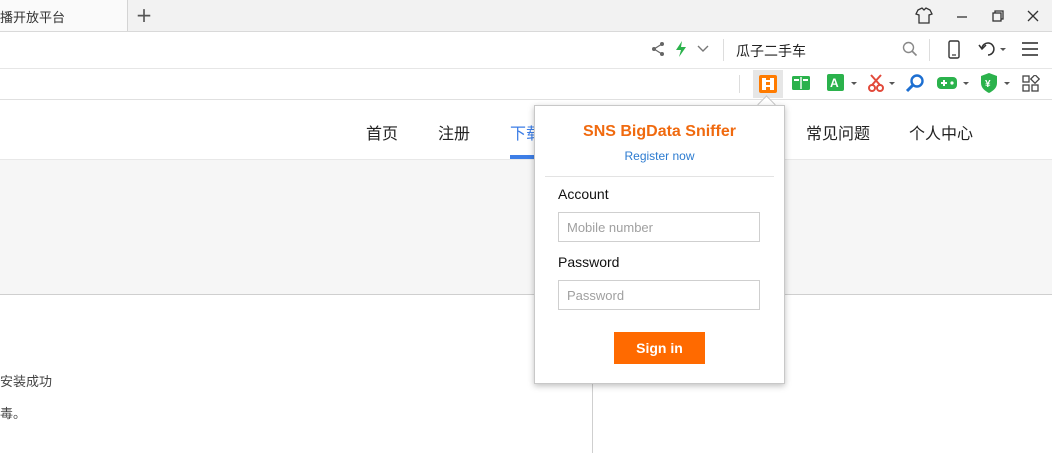 The image size is (1052, 453). Describe the element at coordinates (33, 18) in the screenshot. I see `tab-title: 播开放平台` at that location.